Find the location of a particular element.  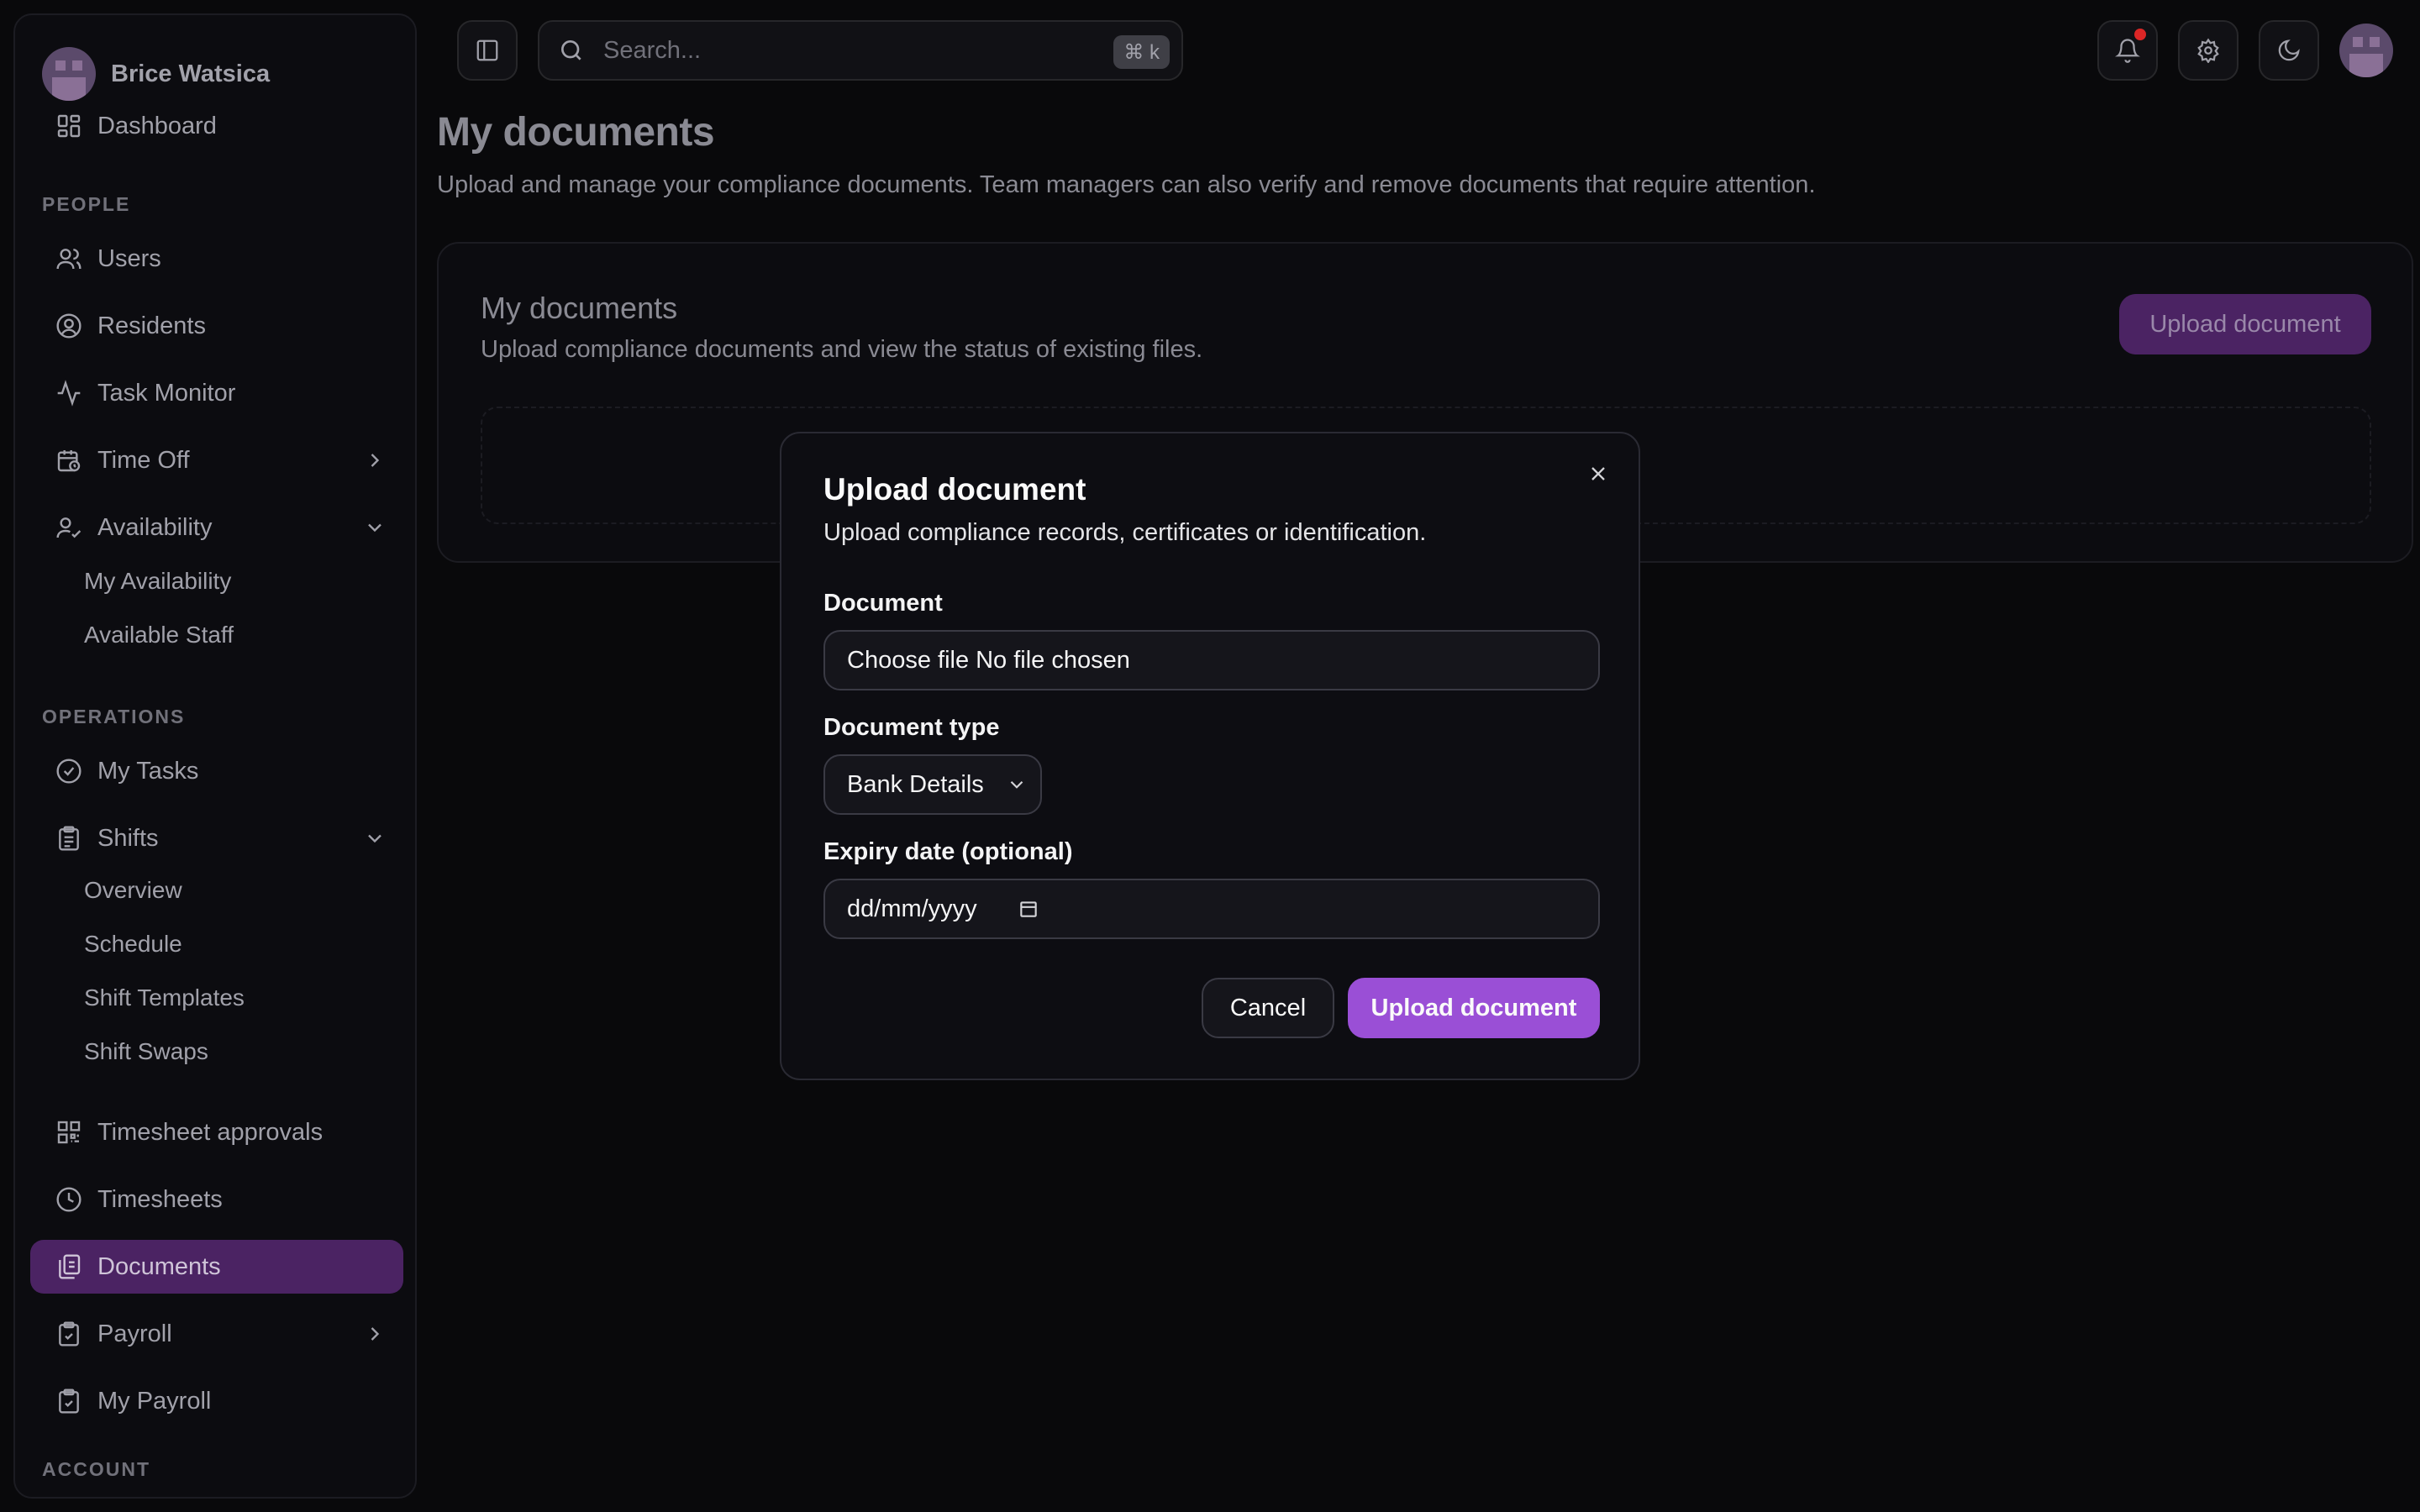

file-input: Choose file No file chosen is located at coordinates (1211, 660).